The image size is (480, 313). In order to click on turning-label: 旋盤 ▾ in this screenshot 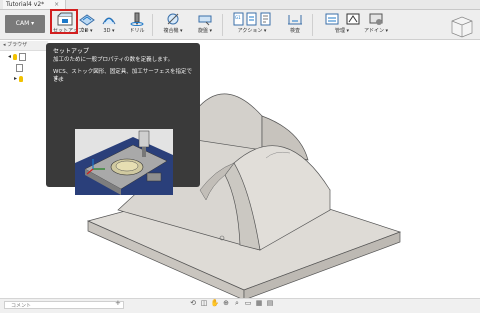, I will do `click(205, 31)`.